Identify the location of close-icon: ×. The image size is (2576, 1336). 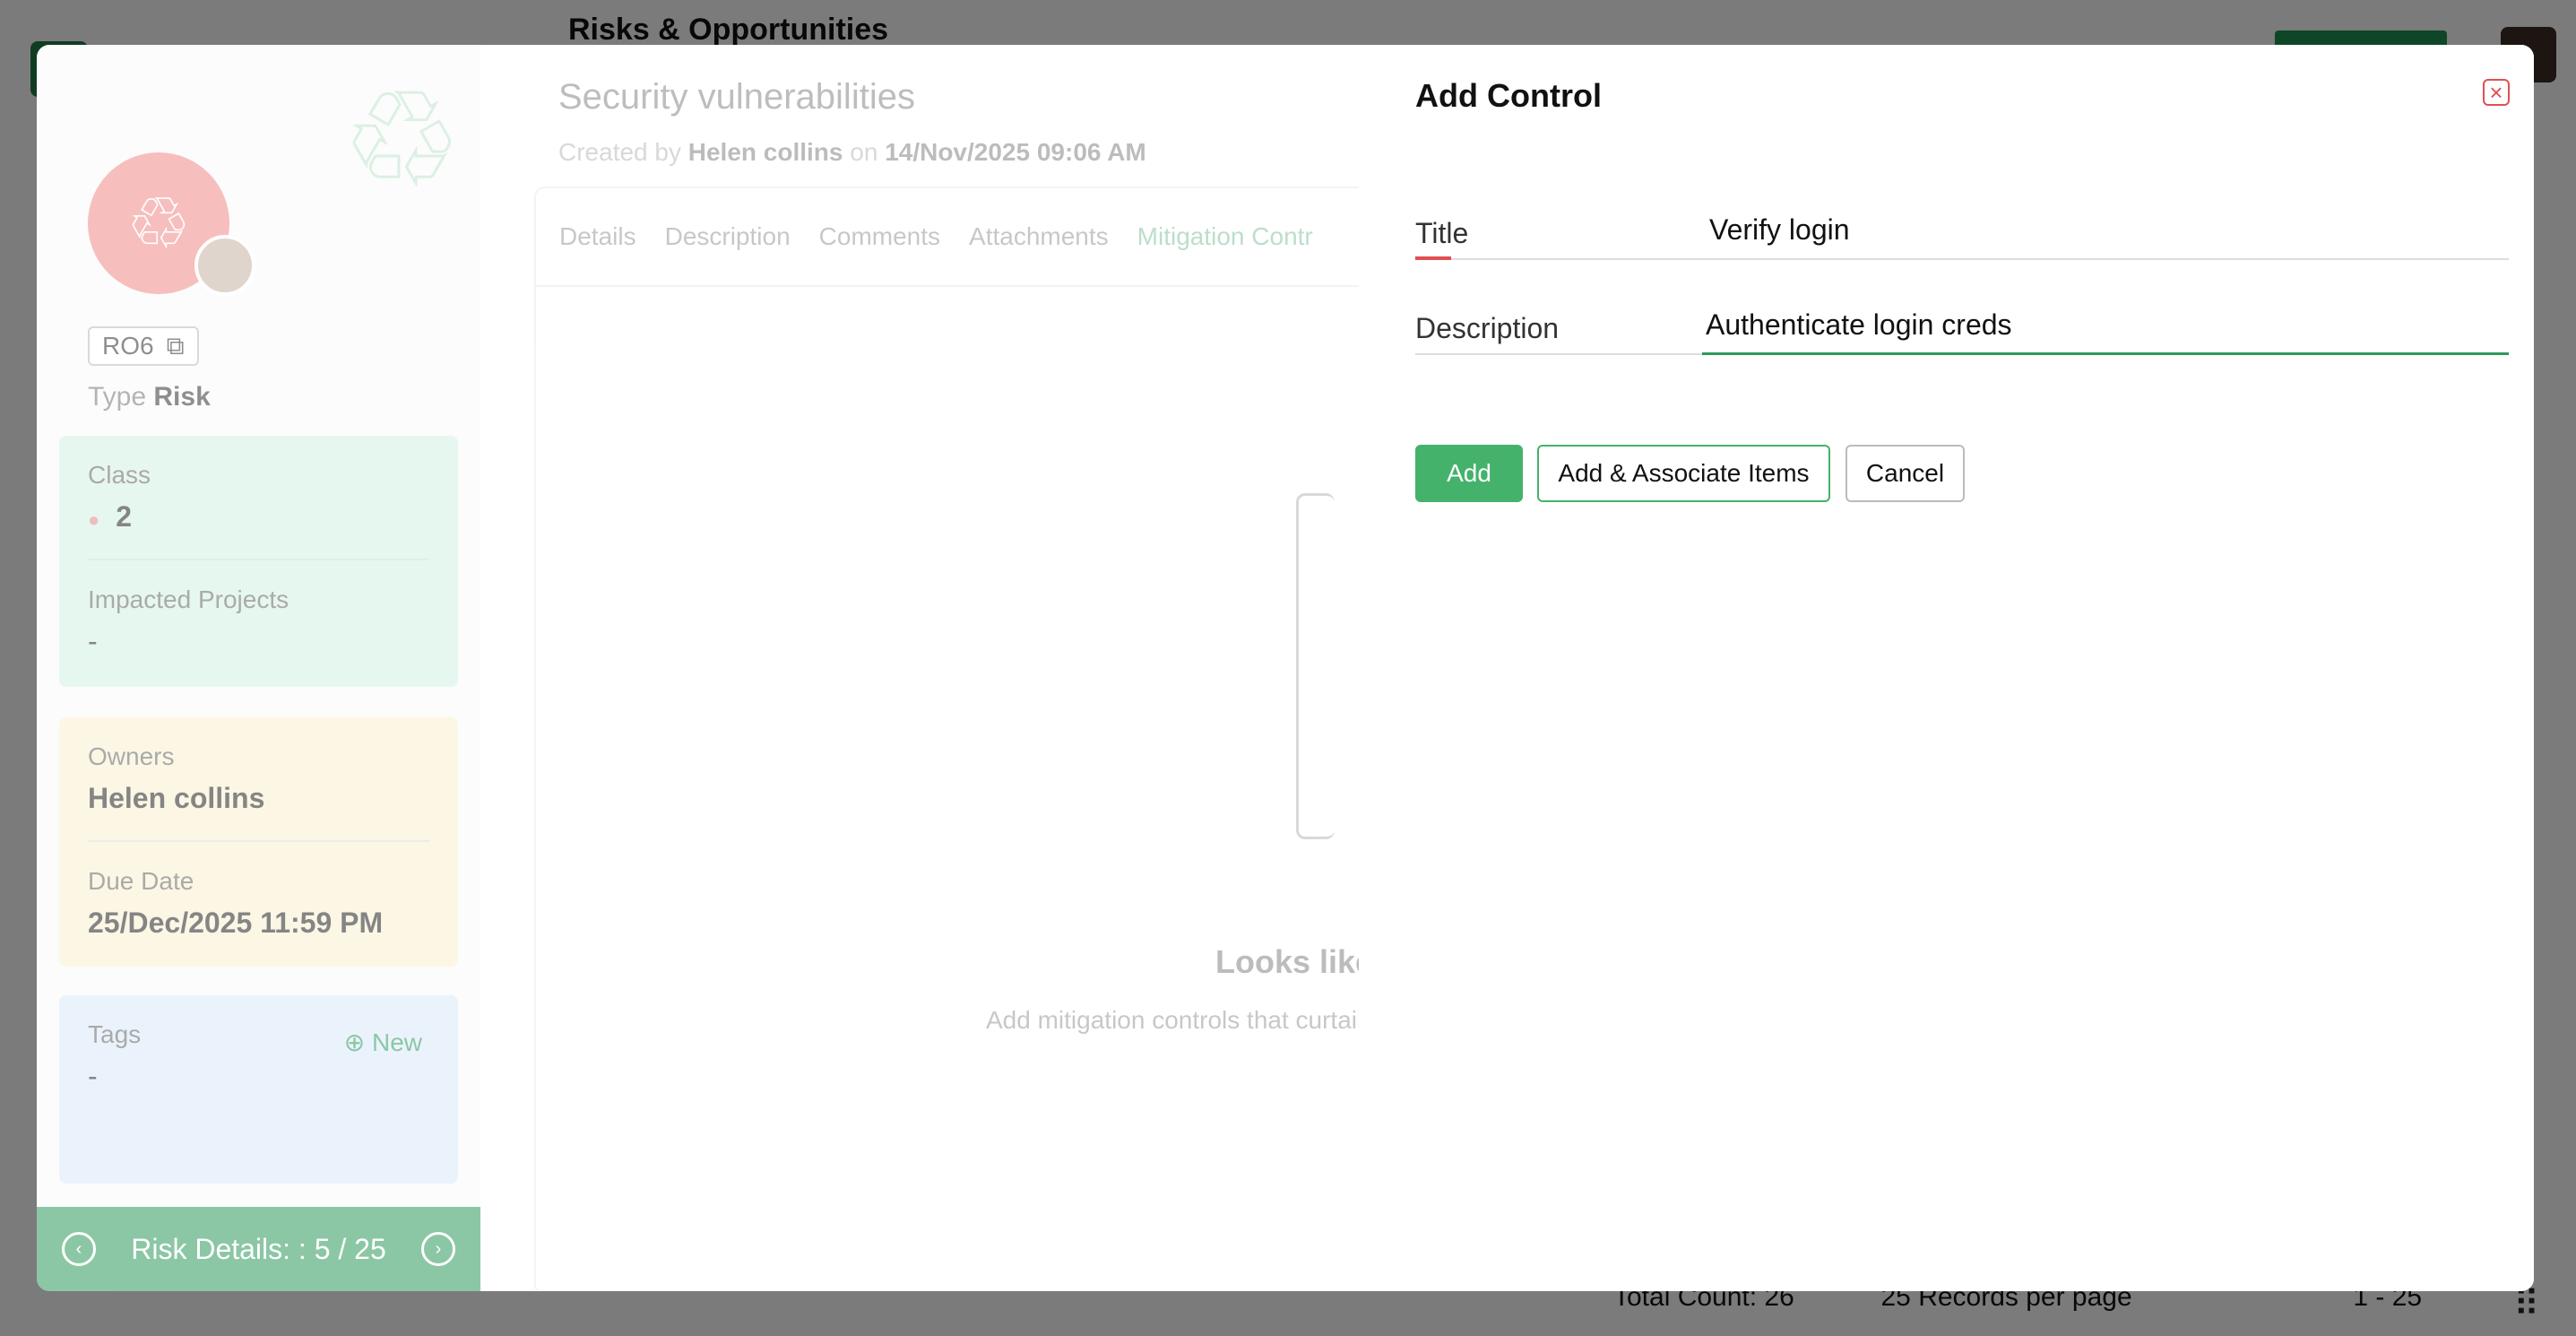
(2496, 92).